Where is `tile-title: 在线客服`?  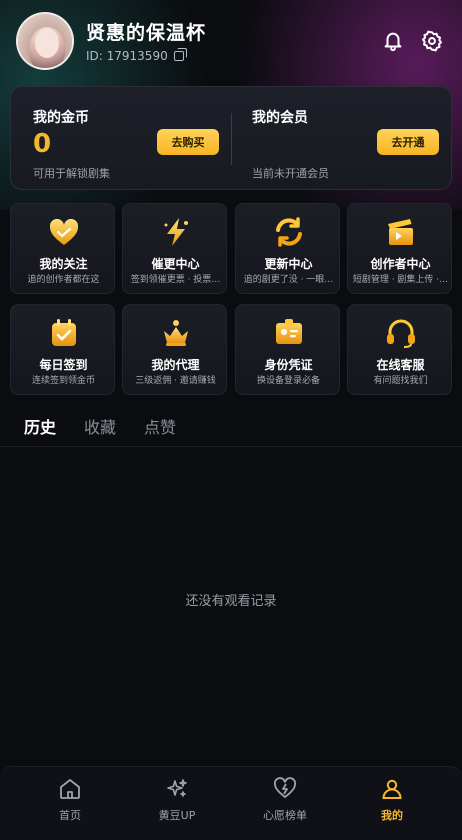
tile-title: 在线客服 is located at coordinates (400, 365).